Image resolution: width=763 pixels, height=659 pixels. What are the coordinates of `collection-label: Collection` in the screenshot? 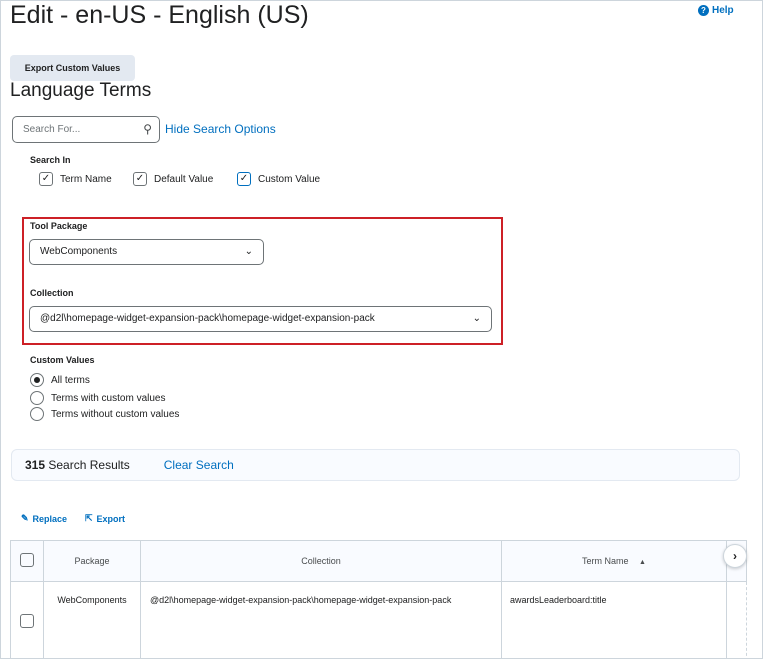 It's located at (52, 293).